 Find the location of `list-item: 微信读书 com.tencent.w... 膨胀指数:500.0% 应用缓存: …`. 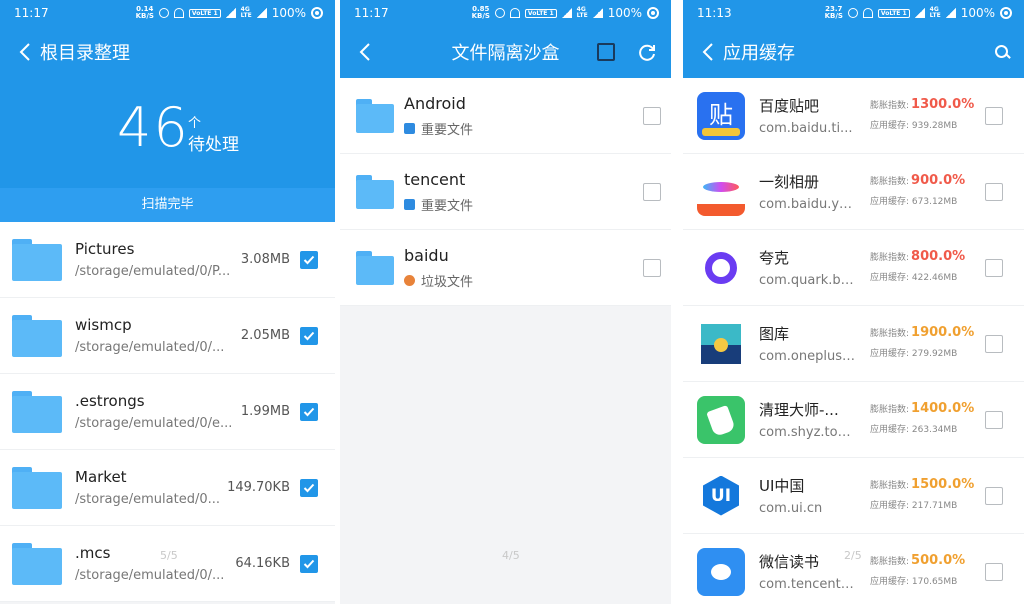

list-item: 微信读书 com.tencent.w... 膨胀指数:500.0% 应用缓存: … is located at coordinates (853, 569).